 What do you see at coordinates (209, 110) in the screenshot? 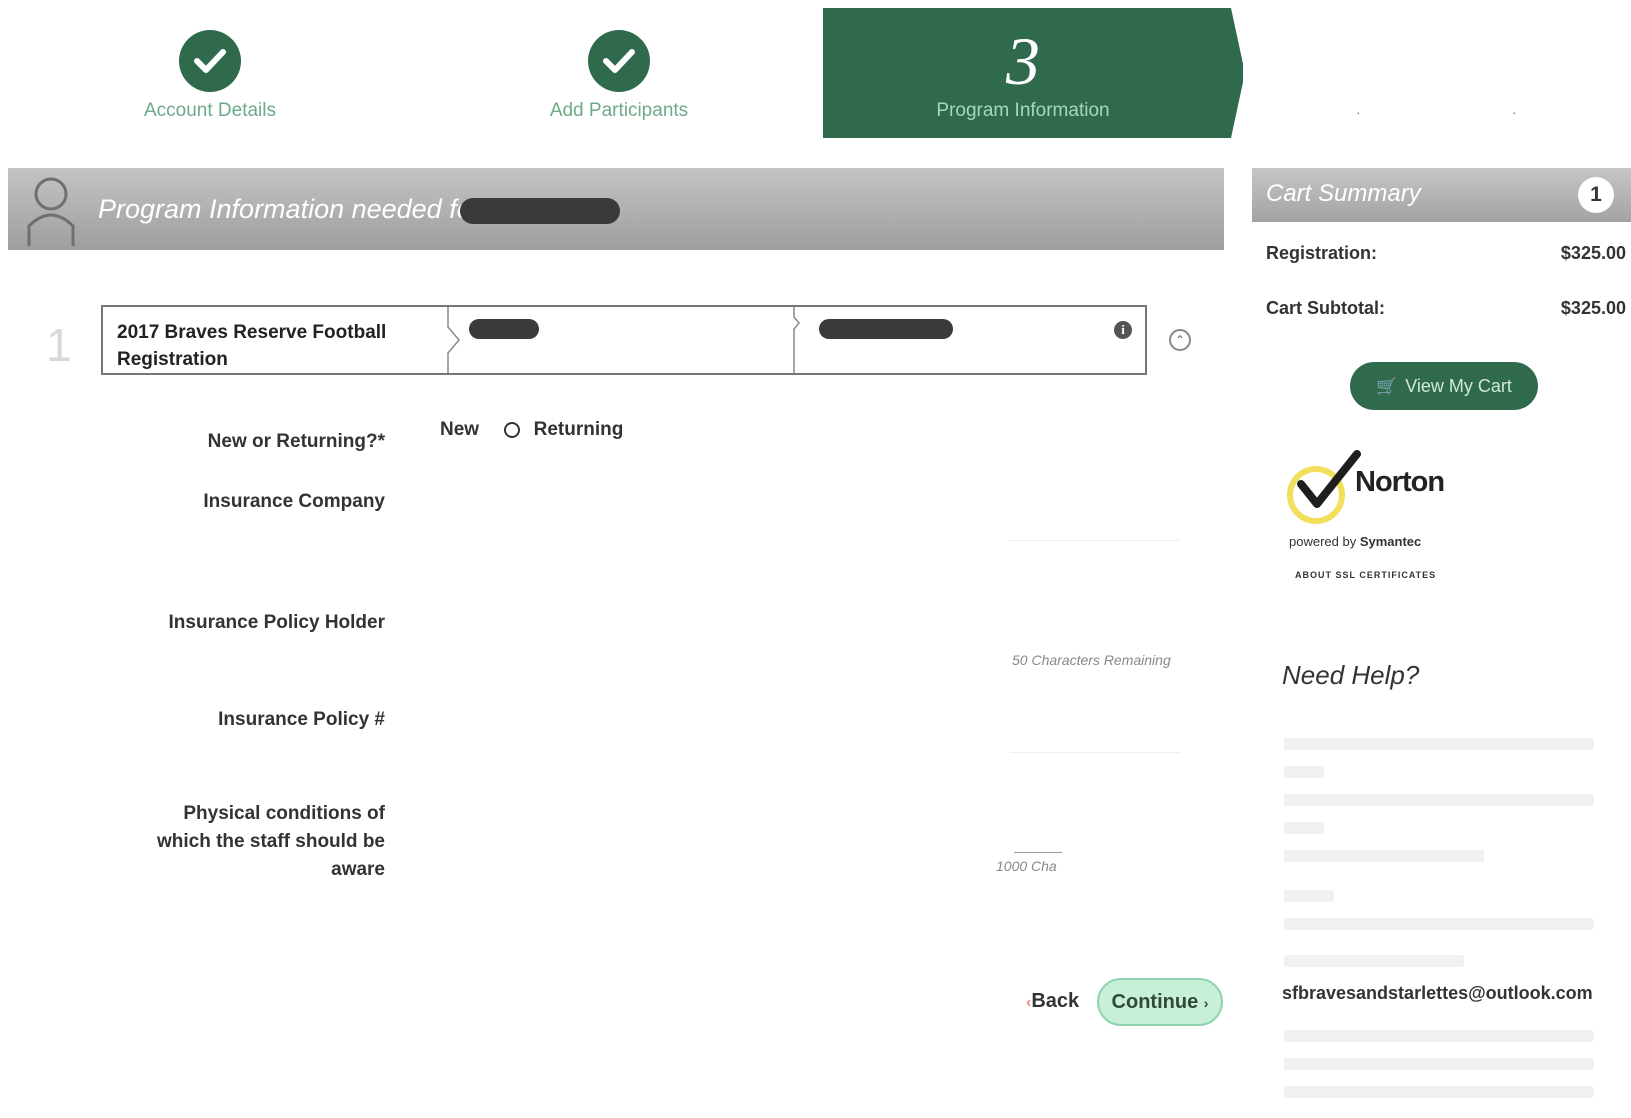
I see `step-label: Account Details` at bounding box center [209, 110].